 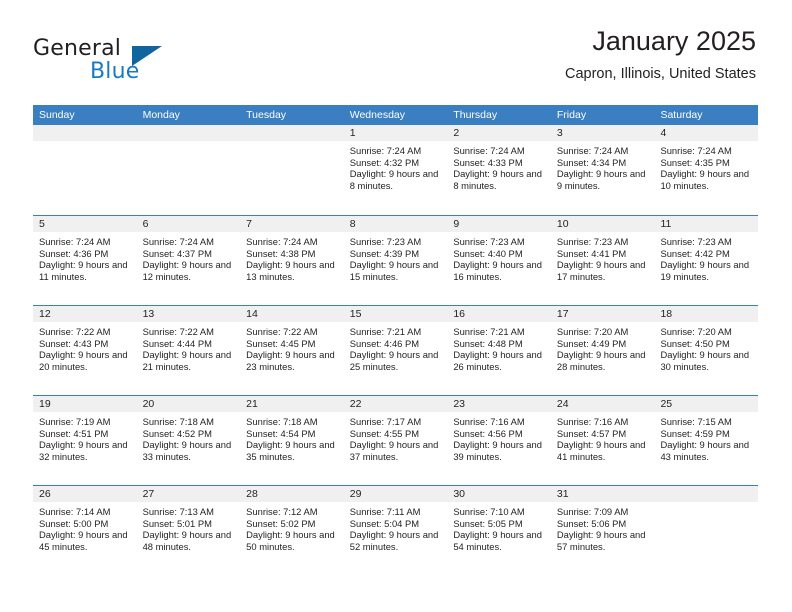 I want to click on sunset-text: Sunset: 5:01 PM, so click(x=177, y=523).